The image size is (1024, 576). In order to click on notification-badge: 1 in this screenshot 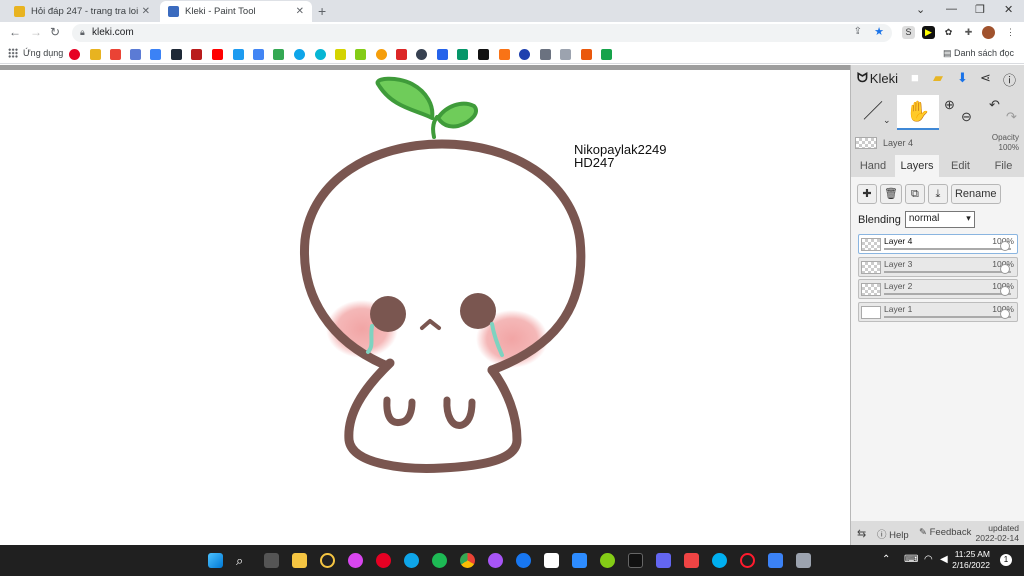, I will do `click(1006, 560)`.